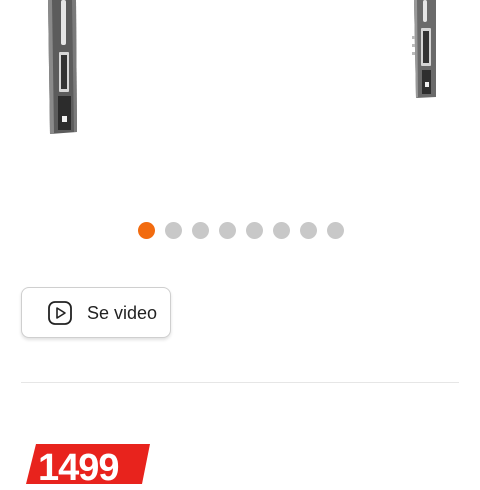 This screenshot has width=480, height=490. Describe the element at coordinates (424, 49) in the screenshot. I see `right-bracket-rail-image` at that location.